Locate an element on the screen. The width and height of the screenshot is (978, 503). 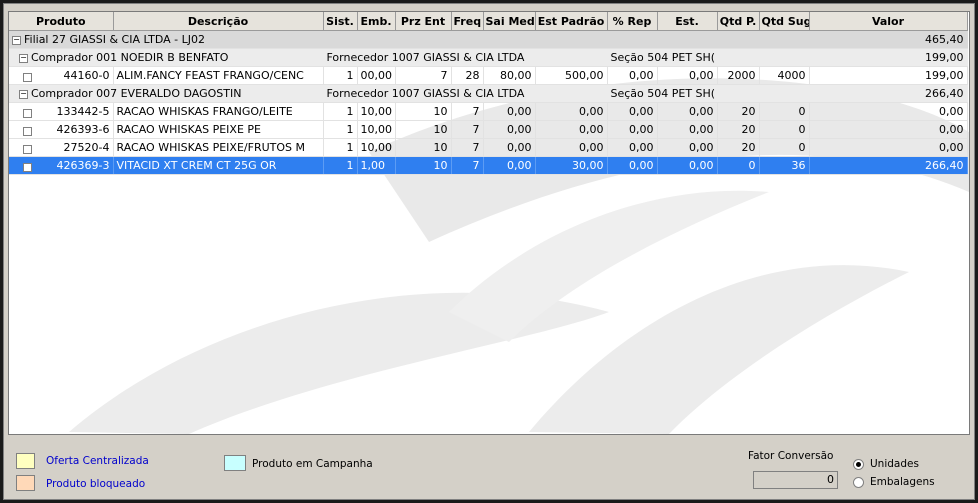
saimed-cell: 80,00 is located at coordinates (509, 75).